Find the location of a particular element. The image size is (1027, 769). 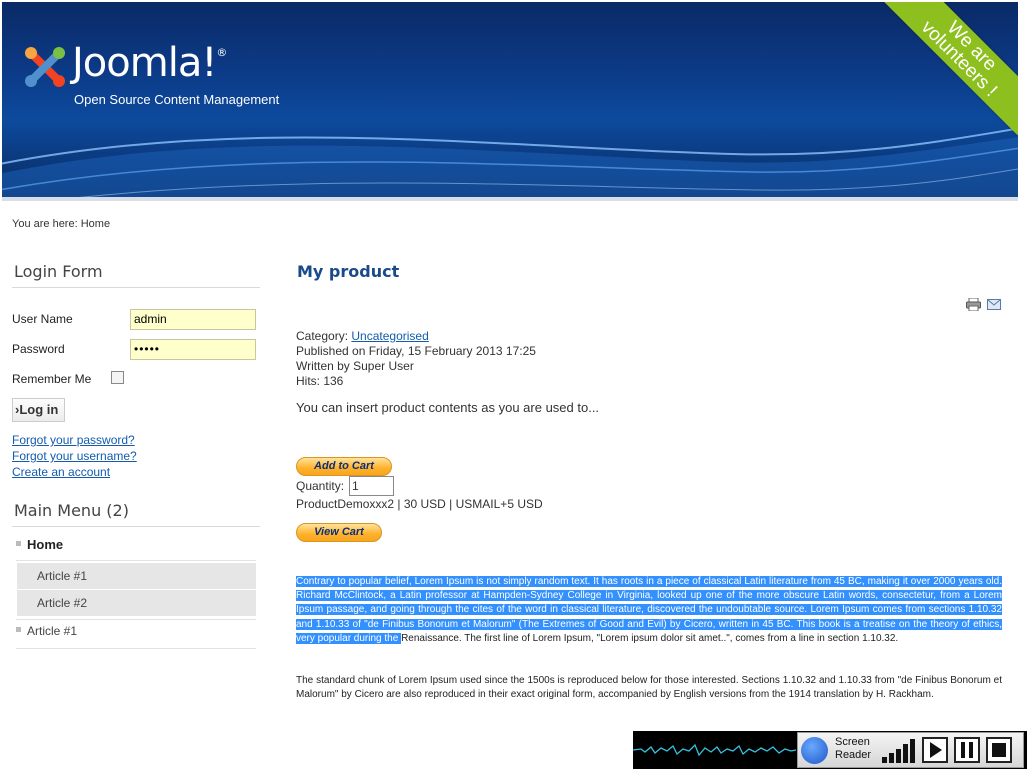

login-form-title: Login Form is located at coordinates (58, 271).